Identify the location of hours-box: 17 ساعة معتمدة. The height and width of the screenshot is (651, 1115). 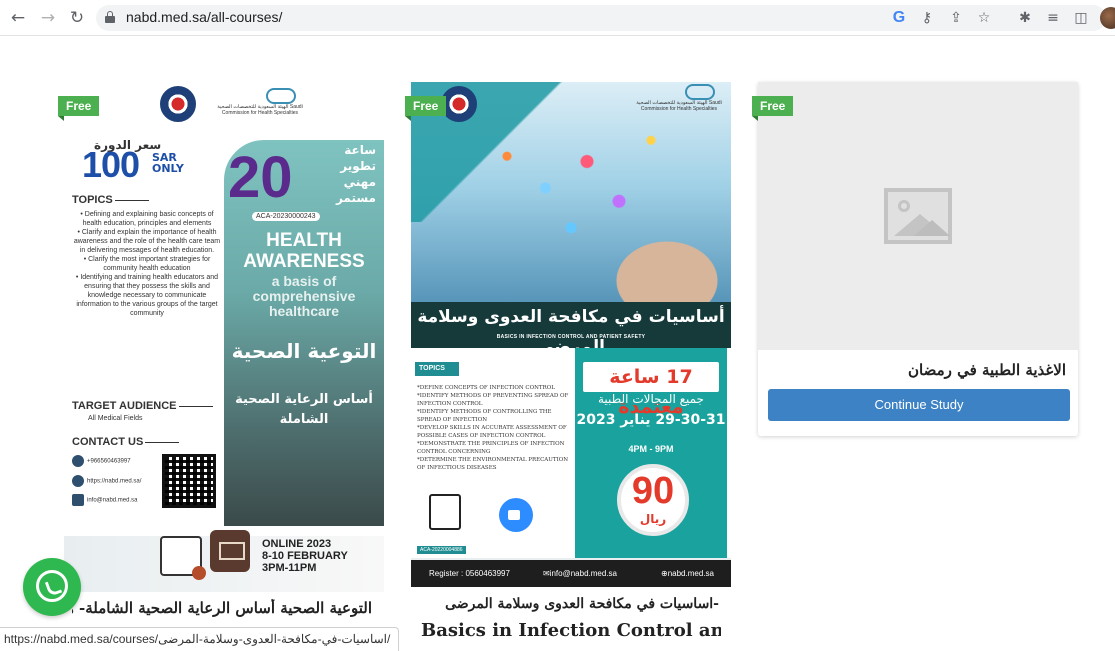
(651, 390).